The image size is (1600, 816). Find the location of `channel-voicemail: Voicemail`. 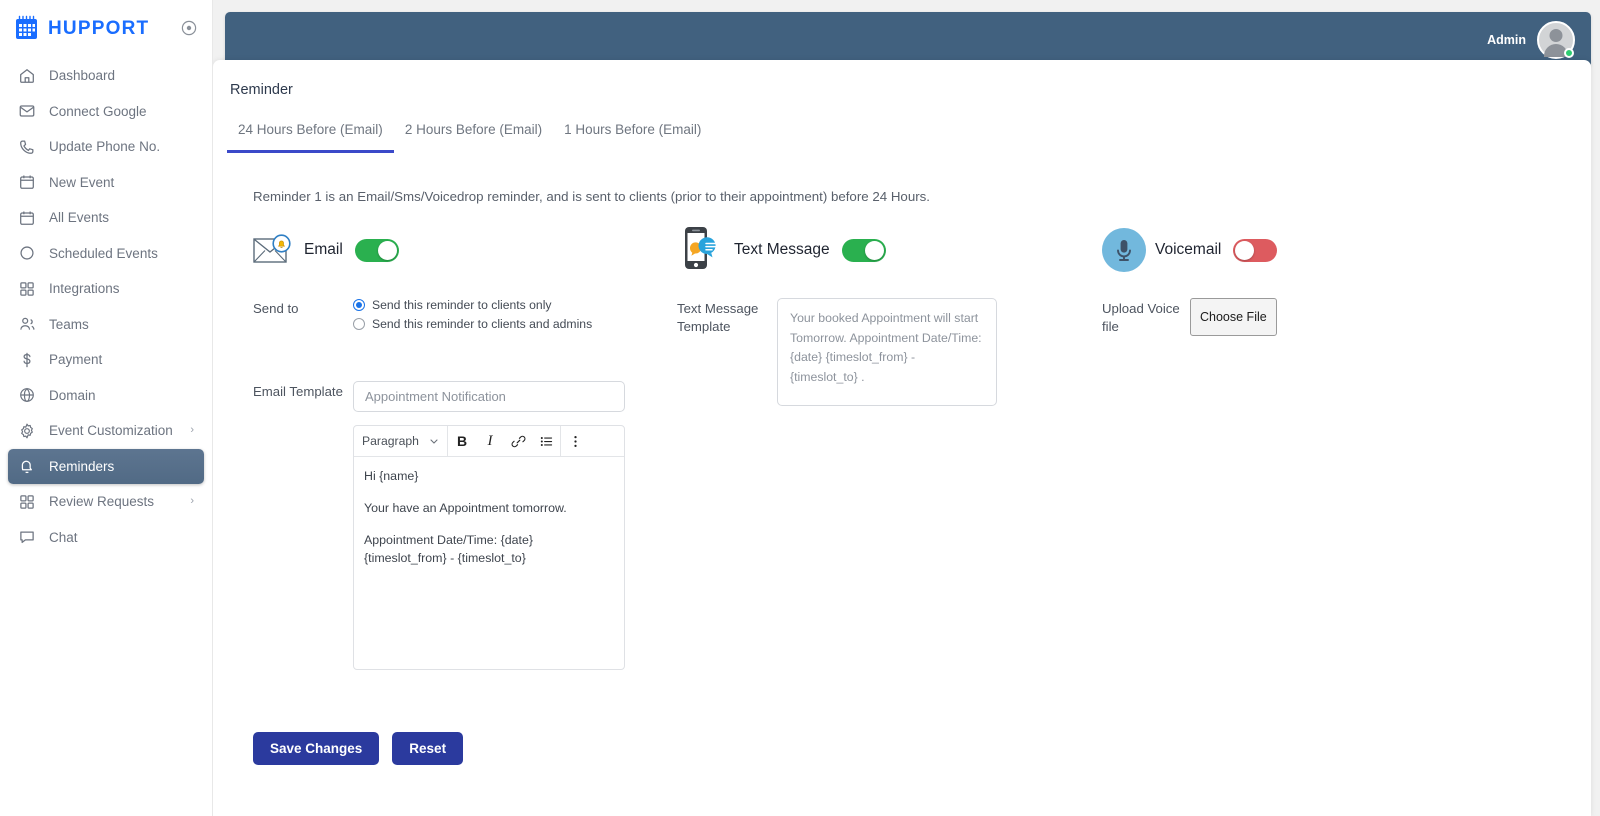

channel-voicemail: Voicemail is located at coordinates (1190, 250).